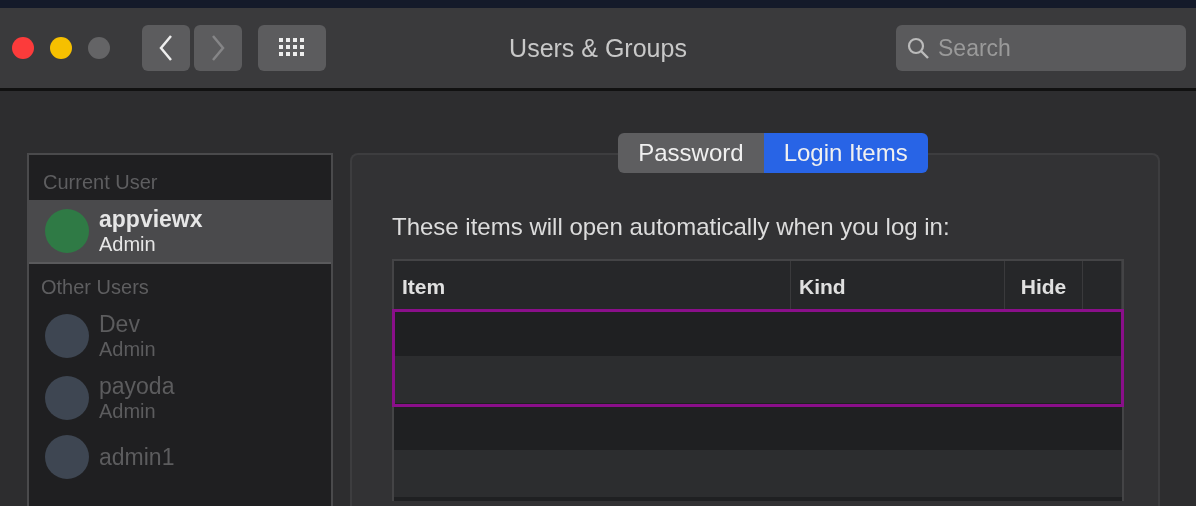 This screenshot has width=1196, height=506. What do you see at coordinates (1044, 285) in the screenshot?
I see `column-header: Hide` at bounding box center [1044, 285].